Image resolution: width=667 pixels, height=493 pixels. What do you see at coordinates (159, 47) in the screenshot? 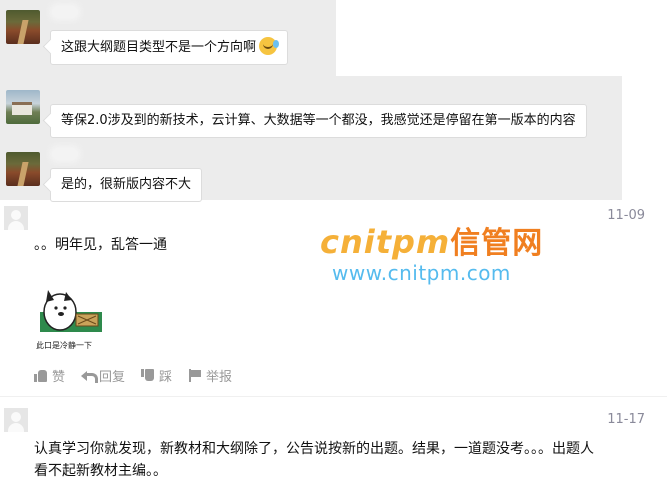
I see `chat-message-text: 这跟大纲题目类型不是一个方向啊` at bounding box center [159, 47].